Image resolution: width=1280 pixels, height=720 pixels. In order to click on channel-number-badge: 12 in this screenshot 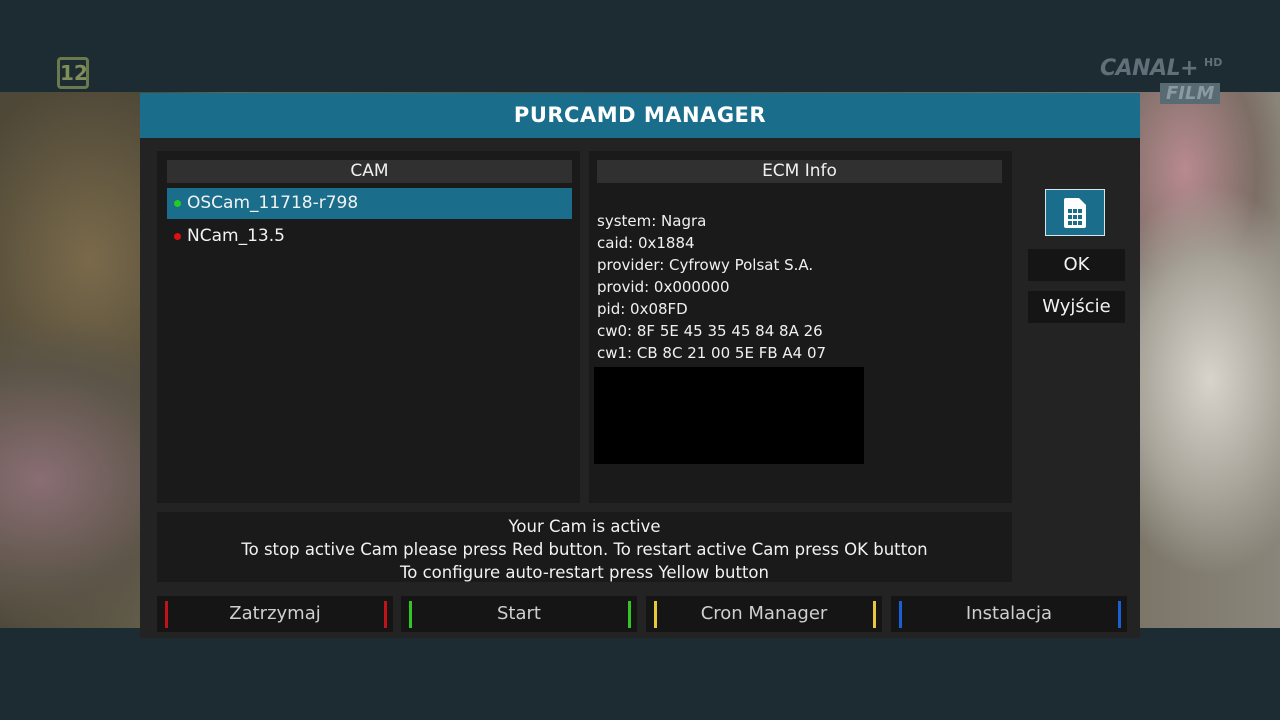, I will do `click(73, 73)`.